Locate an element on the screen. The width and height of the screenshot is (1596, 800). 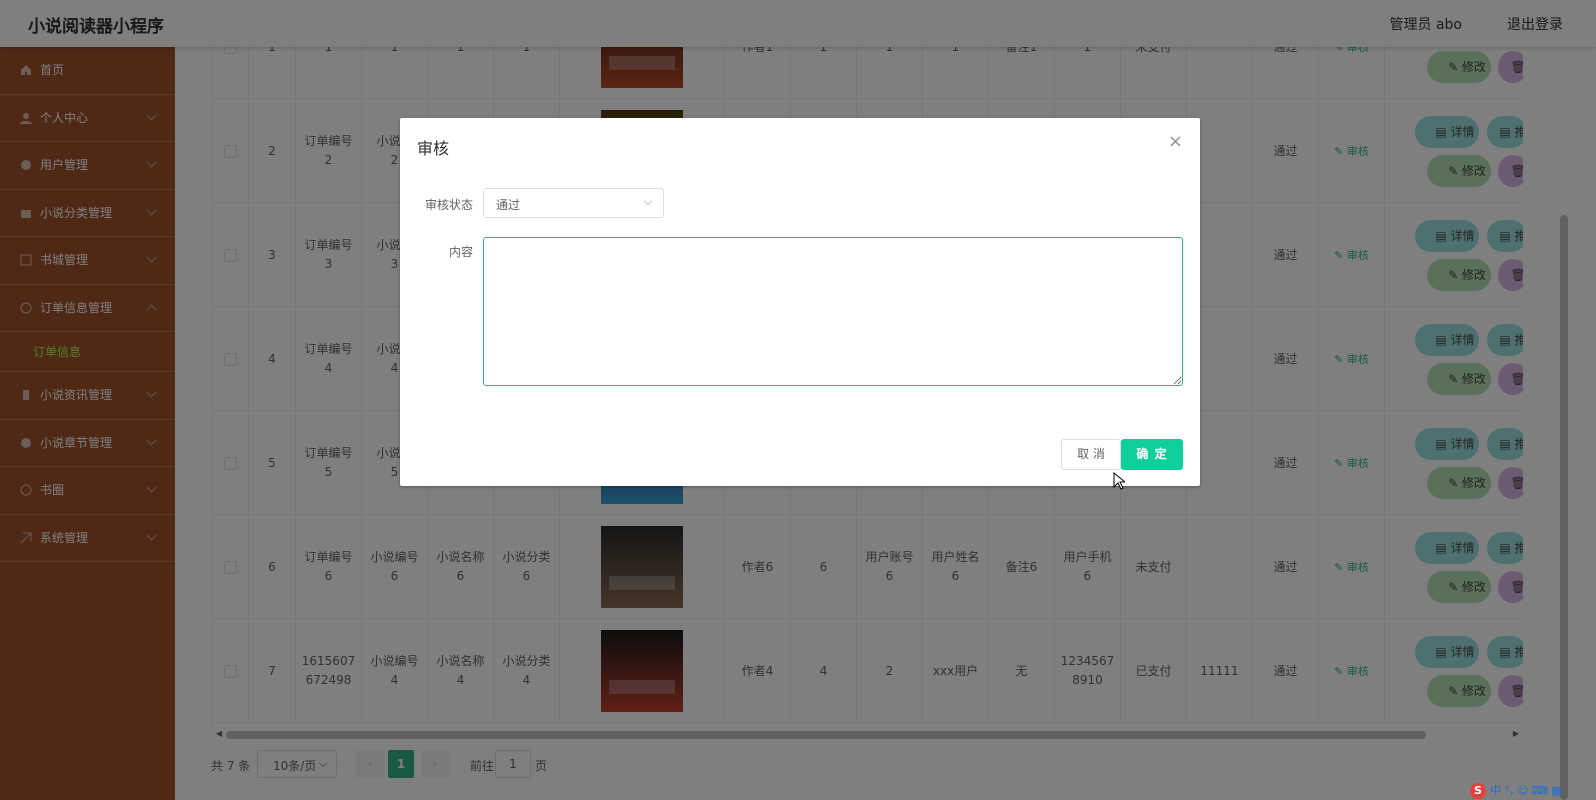
emoji-icon: ☺ is located at coordinates (1523, 790).